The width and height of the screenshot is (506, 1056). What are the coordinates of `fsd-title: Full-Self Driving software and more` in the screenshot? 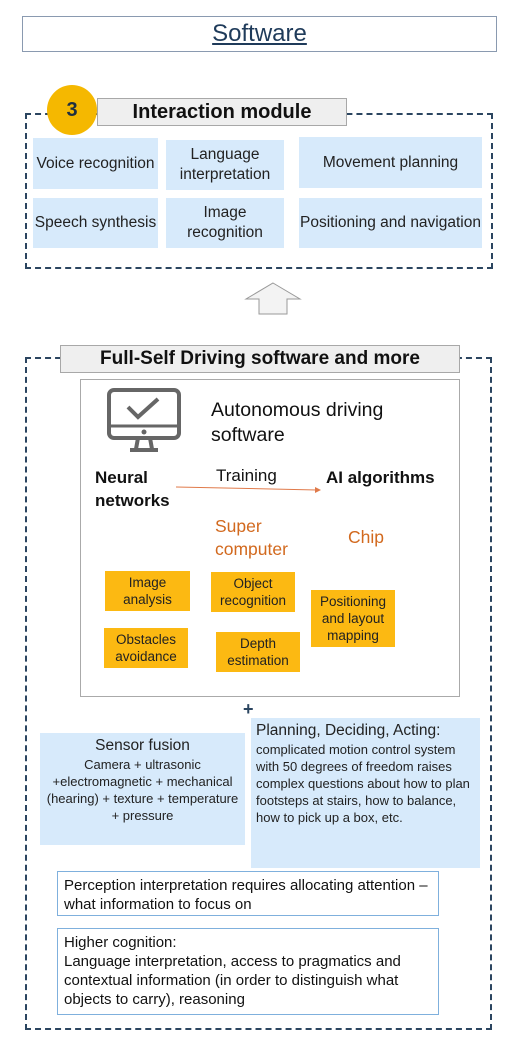 It's located at (260, 359).